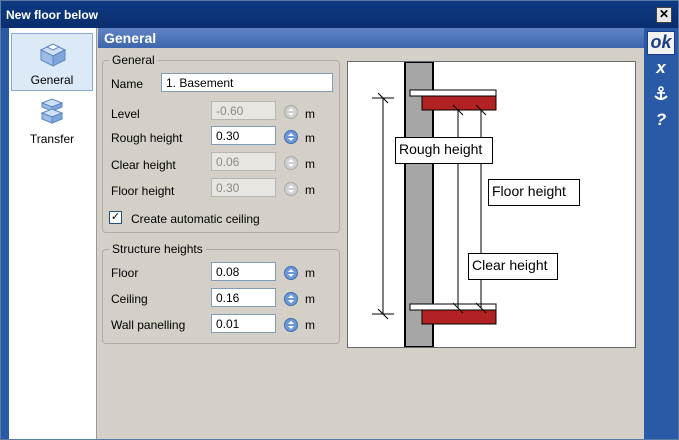 The image size is (679, 440). Describe the element at coordinates (291, 163) in the screenshot. I see `clear-height-stepper` at that location.